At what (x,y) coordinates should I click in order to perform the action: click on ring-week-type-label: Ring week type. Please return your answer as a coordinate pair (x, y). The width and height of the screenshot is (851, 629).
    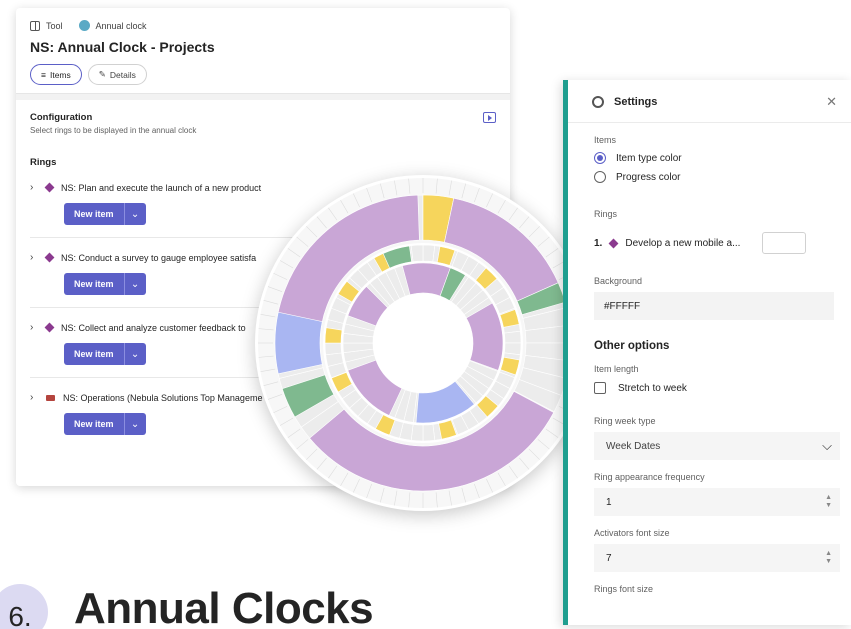
    Looking at the image, I should click on (625, 421).